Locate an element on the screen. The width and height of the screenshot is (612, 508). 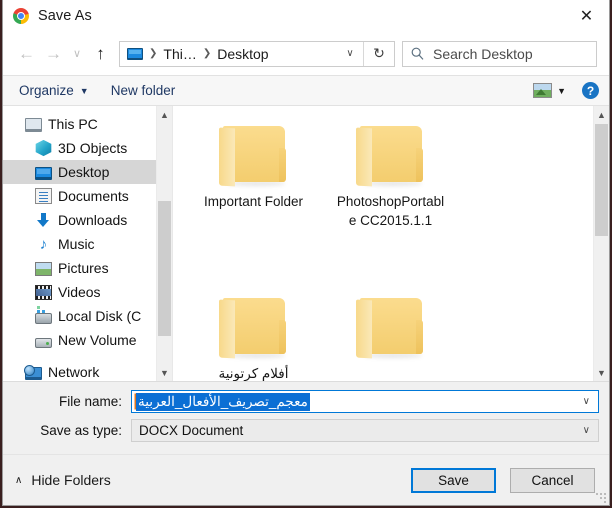
save-as-type-label-text: Save as type: is located at coordinates (81, 430).